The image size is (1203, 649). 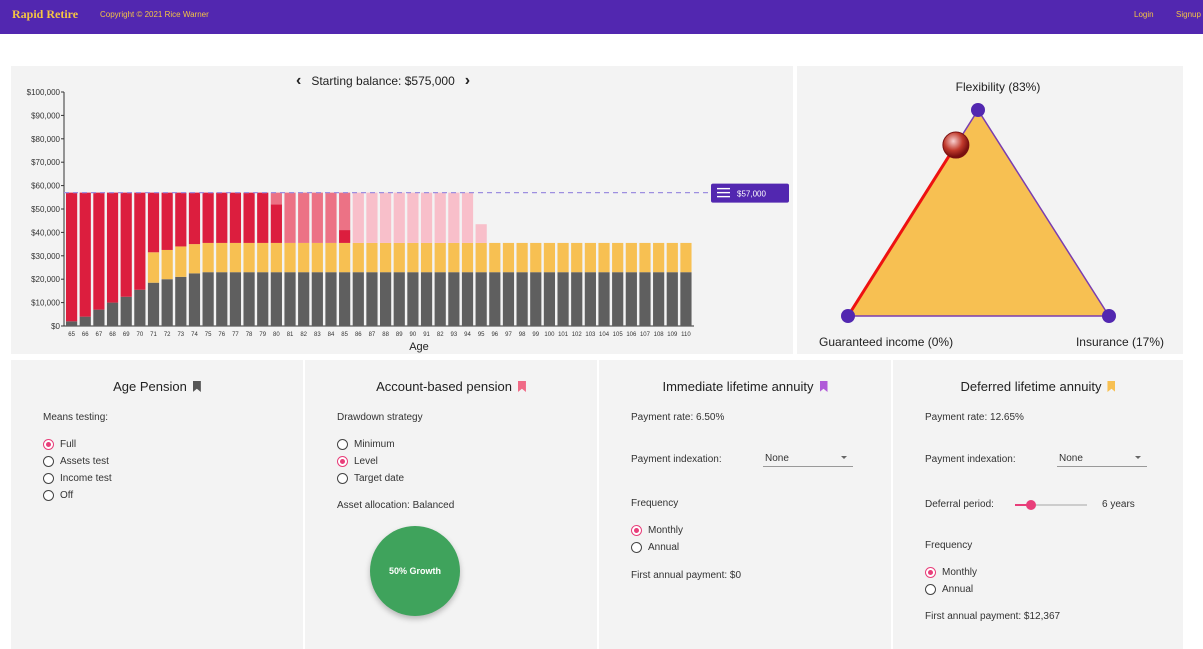 What do you see at coordinates (415, 571) in the screenshot?
I see `growth-allocation-button: 50% Growth` at bounding box center [415, 571].